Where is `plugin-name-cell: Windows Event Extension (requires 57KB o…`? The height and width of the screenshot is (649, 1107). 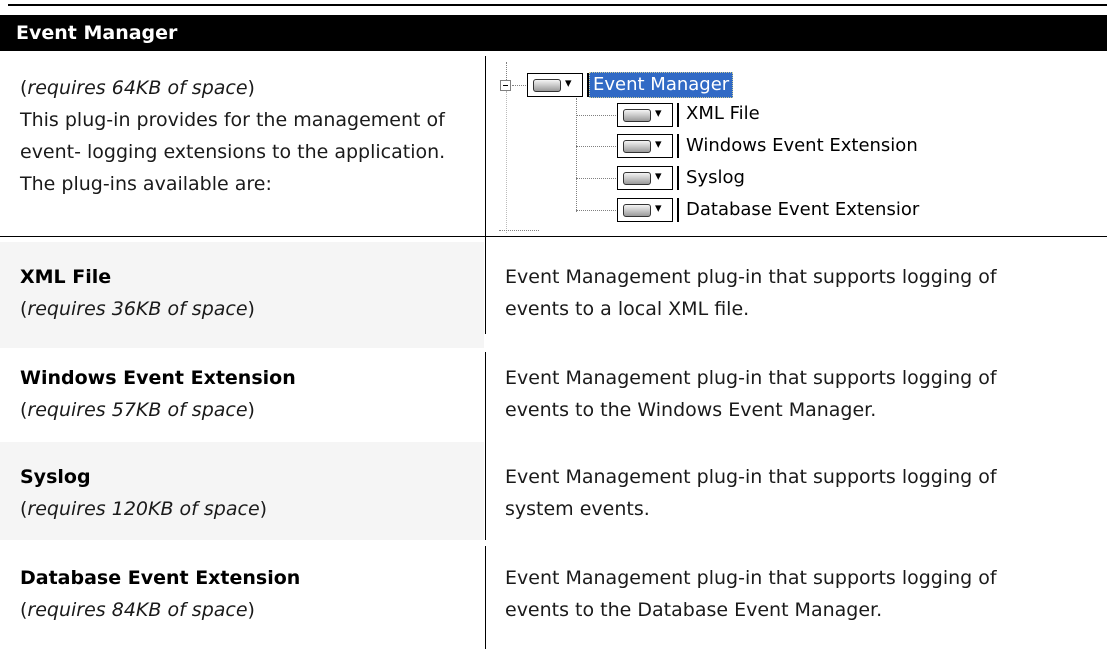
plugin-name-cell: Windows Event Extension (requires 57KB o… is located at coordinates (245, 394).